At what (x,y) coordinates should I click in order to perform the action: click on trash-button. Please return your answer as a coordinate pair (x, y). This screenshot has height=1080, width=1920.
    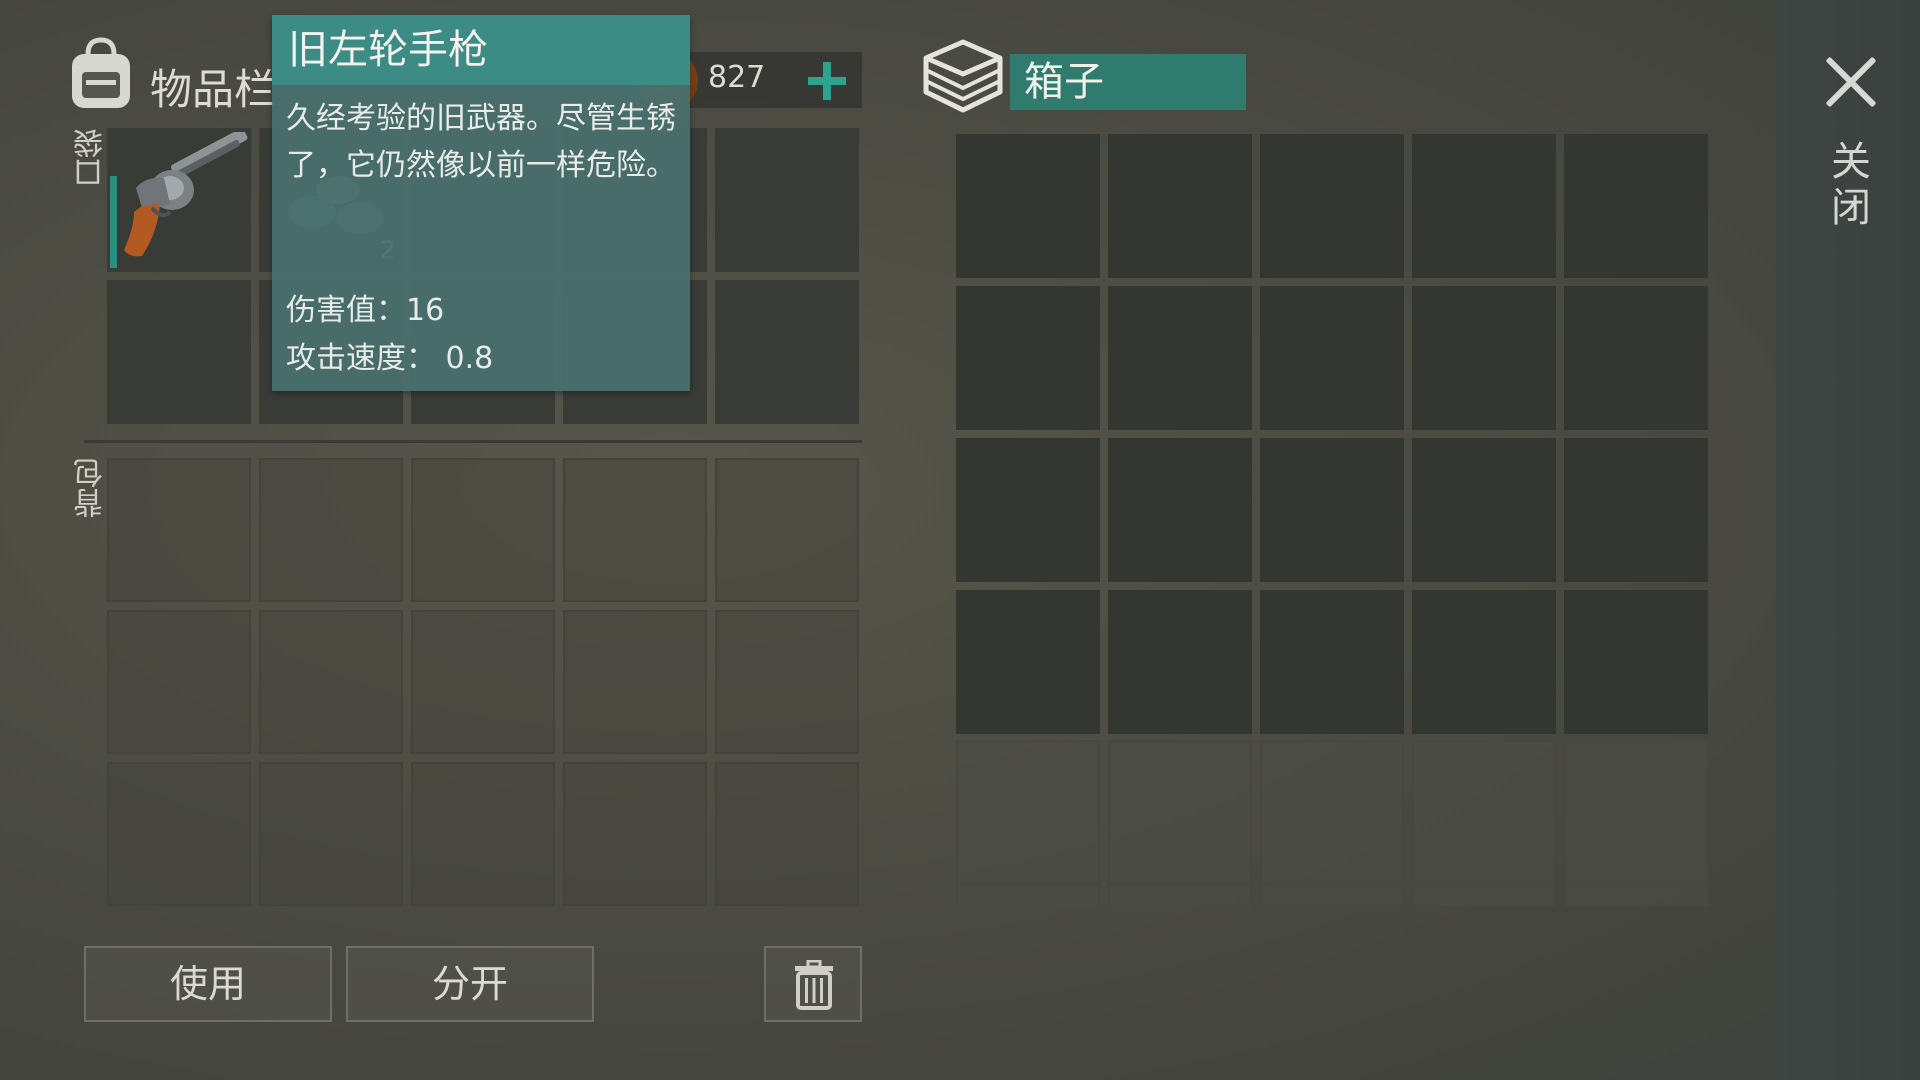
    Looking at the image, I should click on (813, 984).